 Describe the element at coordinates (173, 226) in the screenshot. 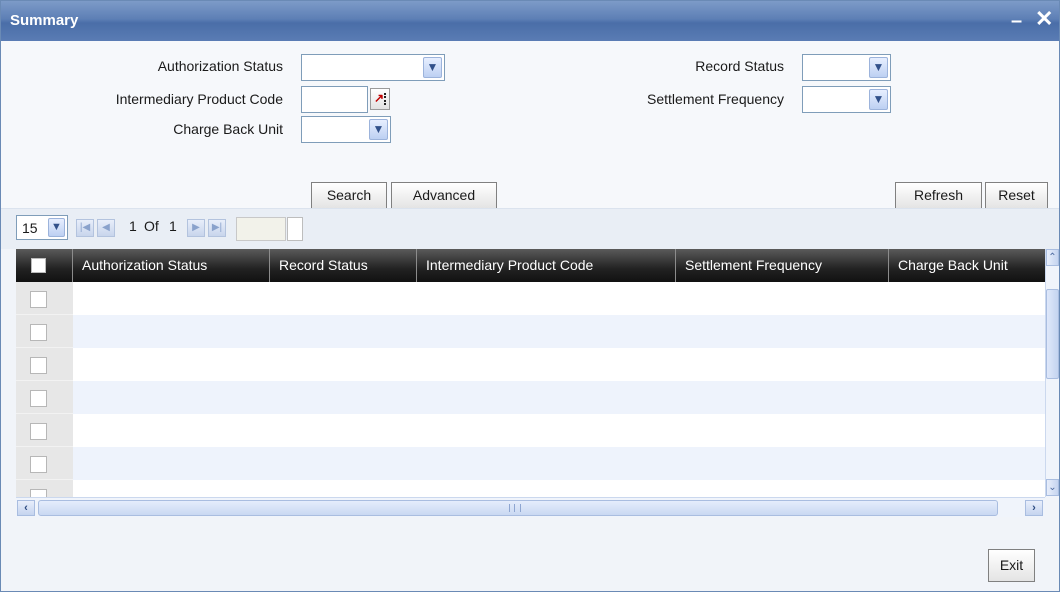

I see `total-pages: 1` at that location.